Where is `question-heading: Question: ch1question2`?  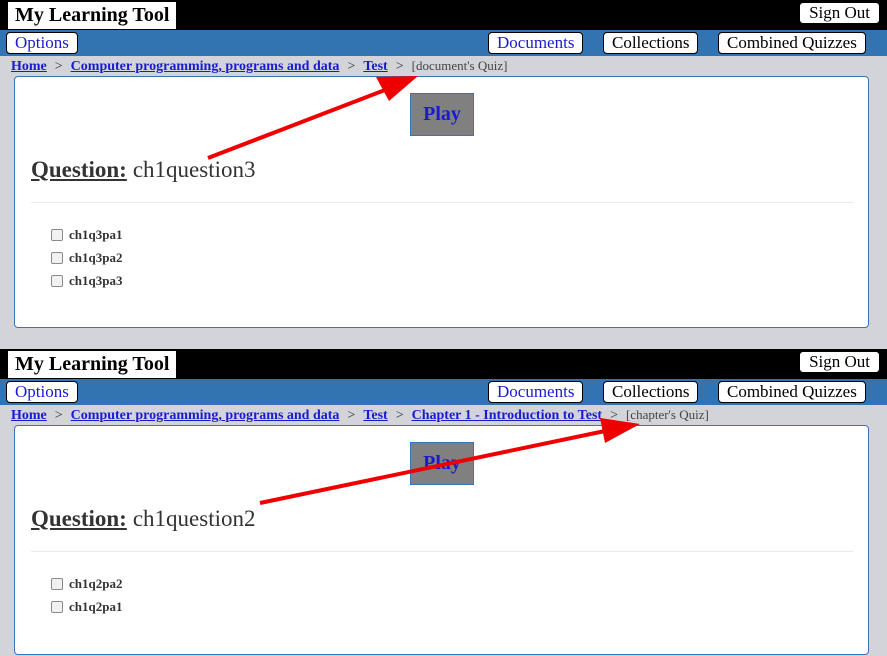 question-heading: Question: ch1question2 is located at coordinates (143, 519).